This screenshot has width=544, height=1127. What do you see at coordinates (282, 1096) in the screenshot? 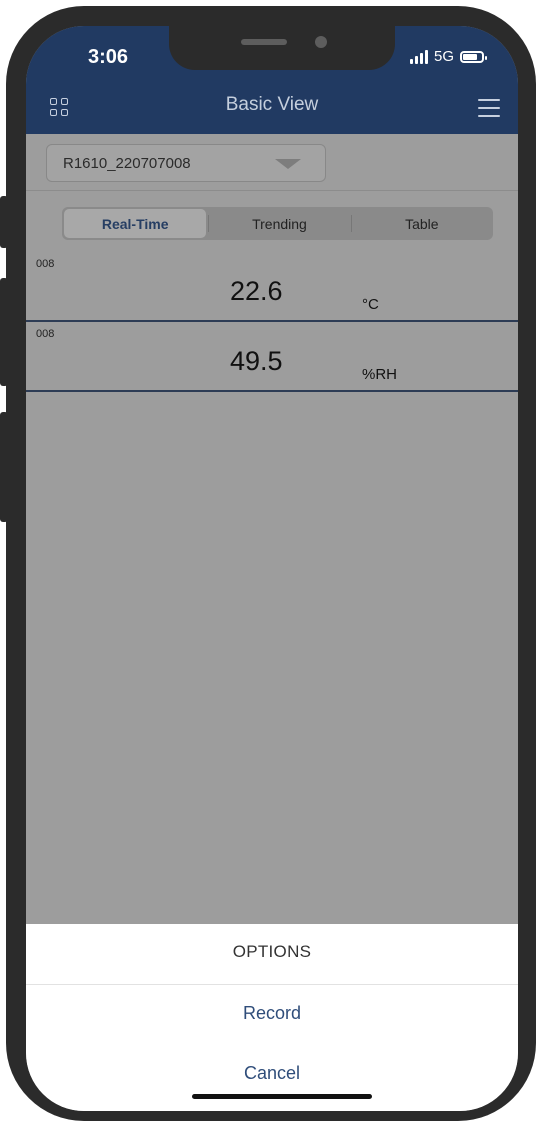
I see `home-indicator` at bounding box center [282, 1096].